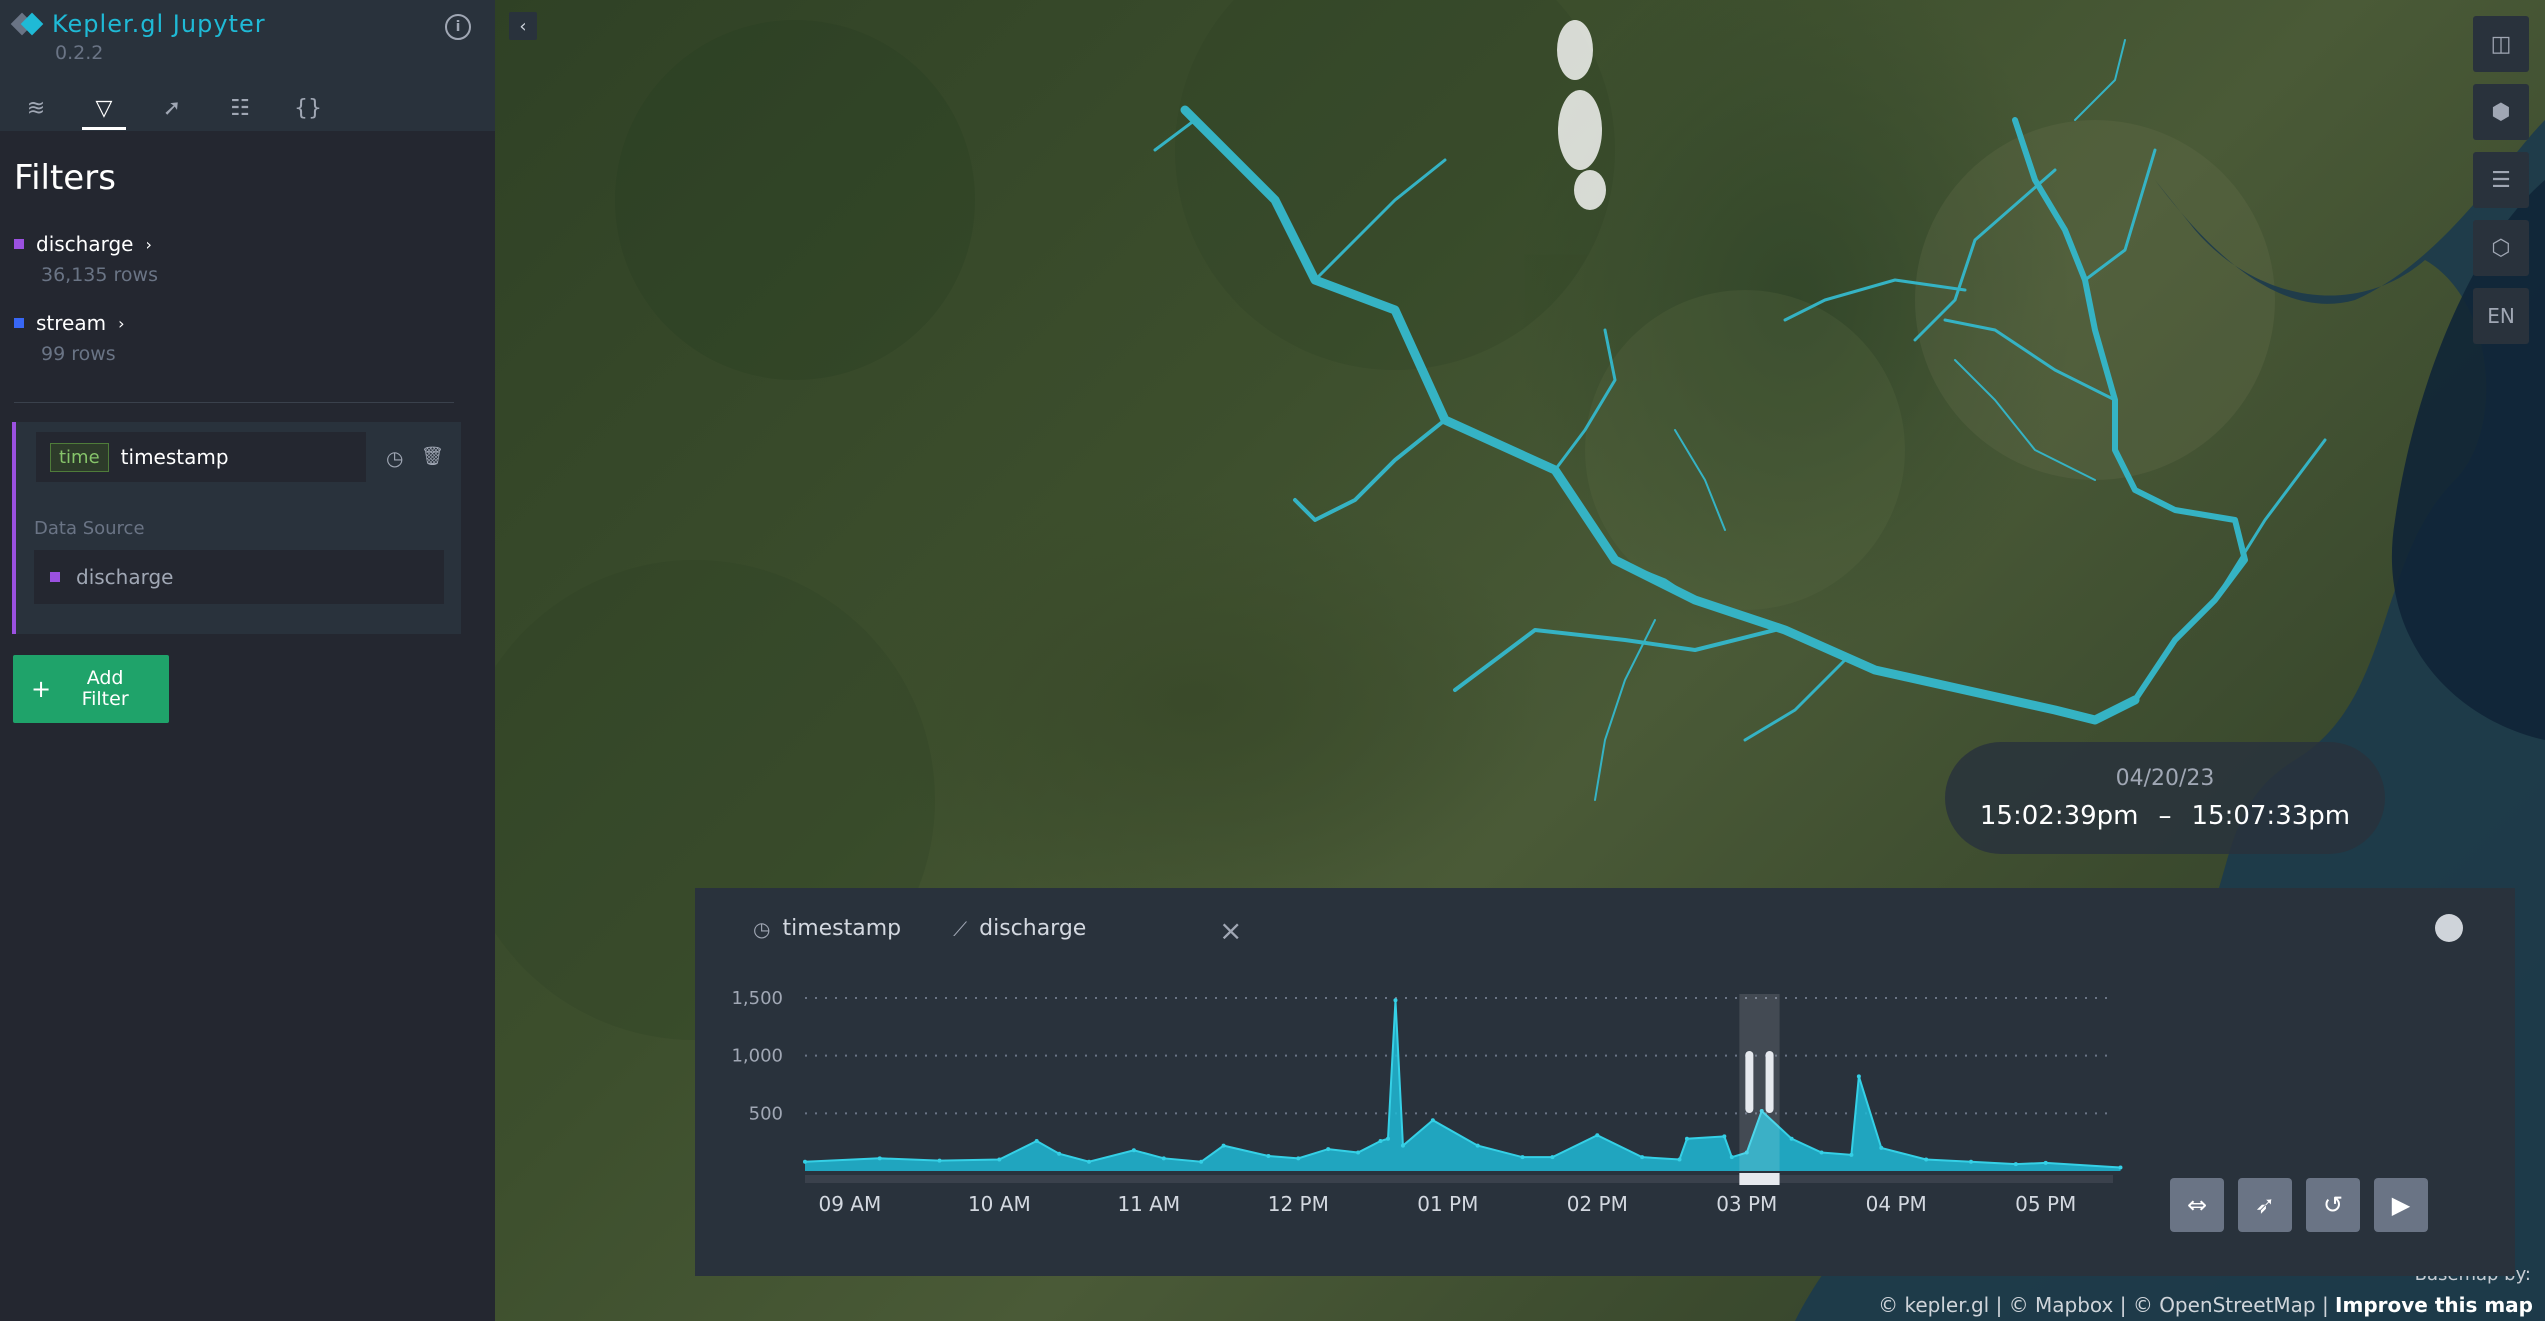 The image size is (2545, 1321). Describe the element at coordinates (2333, 1205) in the screenshot. I see `reset-icon: ↺` at that location.